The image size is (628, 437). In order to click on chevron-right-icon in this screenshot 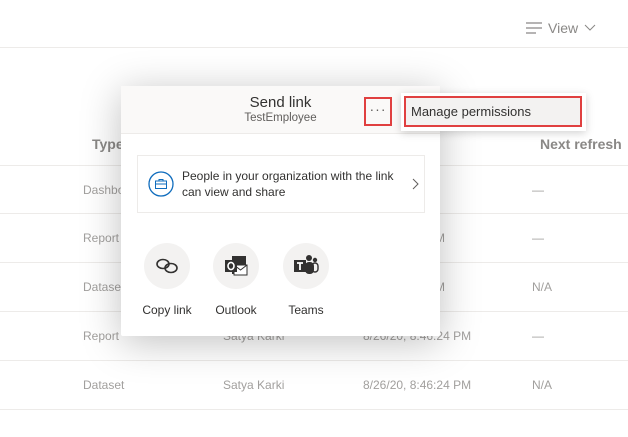, I will do `click(415, 184)`.